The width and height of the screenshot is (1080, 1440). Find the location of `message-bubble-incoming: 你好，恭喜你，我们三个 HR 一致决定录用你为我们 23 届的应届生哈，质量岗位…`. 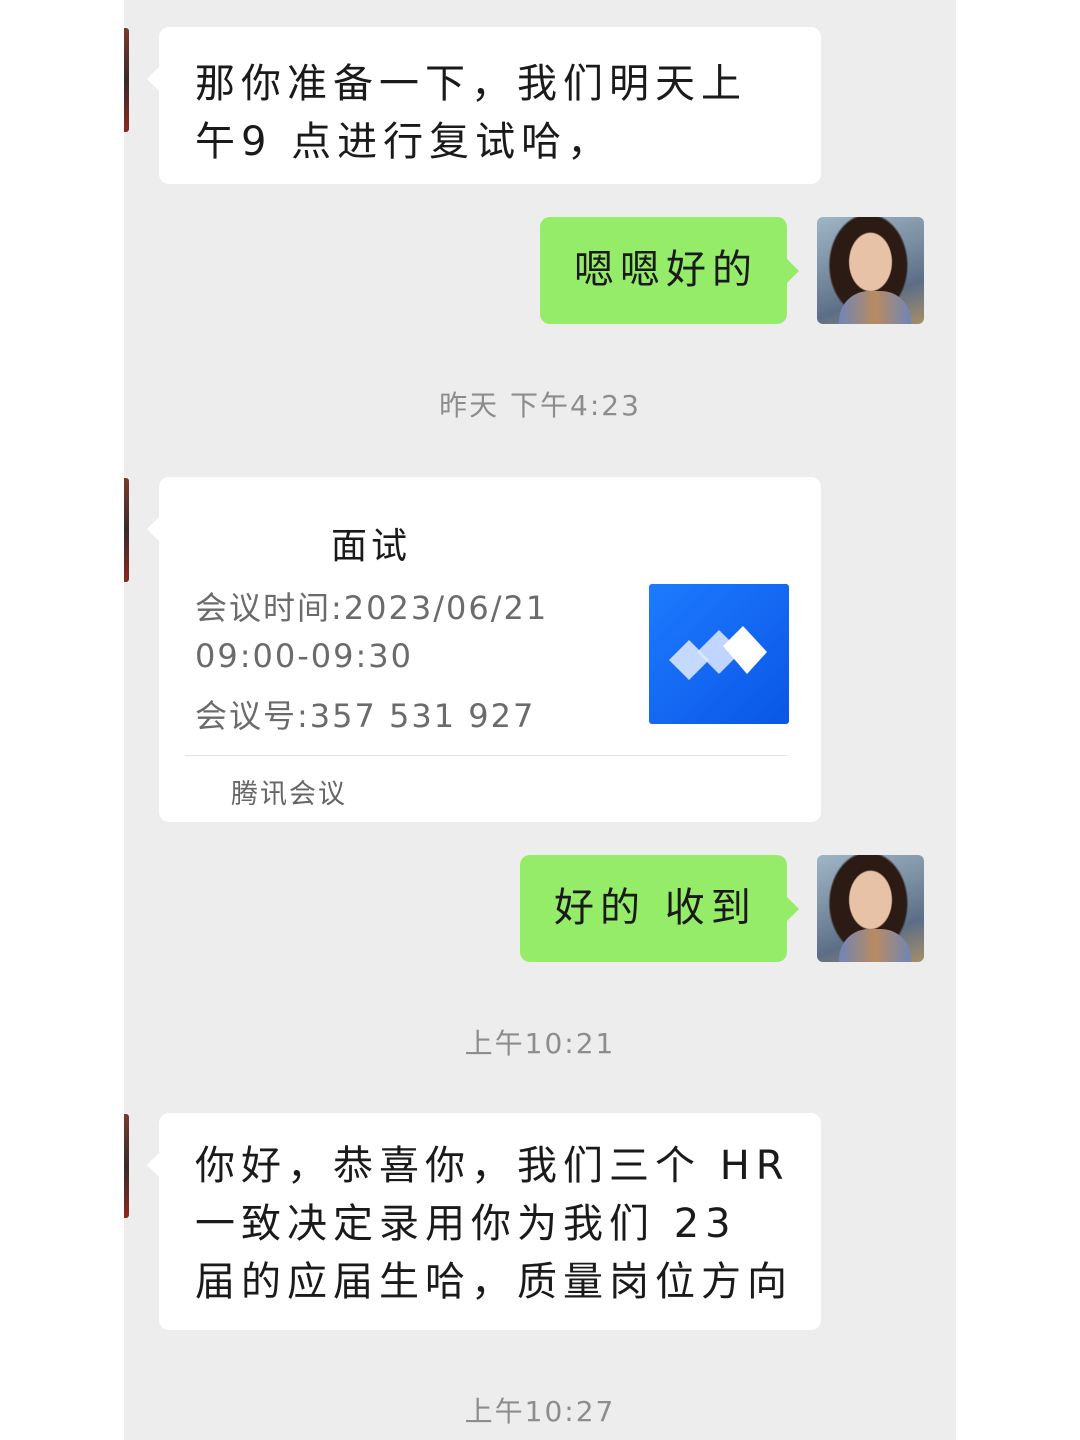

message-bubble-incoming: 你好，恭喜你，我们三个 HR 一致决定录用你为我们 23 届的应届生哈，质量岗位… is located at coordinates (484, 1221).